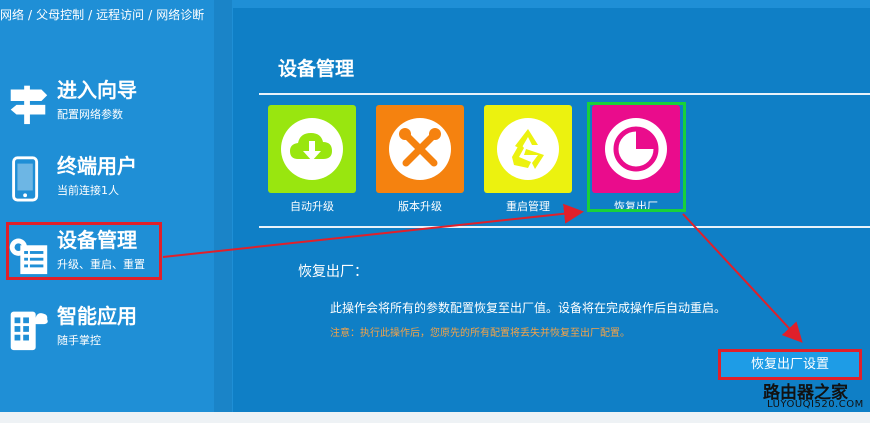 The height and width of the screenshot is (423, 870). Describe the element at coordinates (107, 107) in the screenshot. I see `sidebar-item-wizard: 进入向导 配置网络参数` at that location.